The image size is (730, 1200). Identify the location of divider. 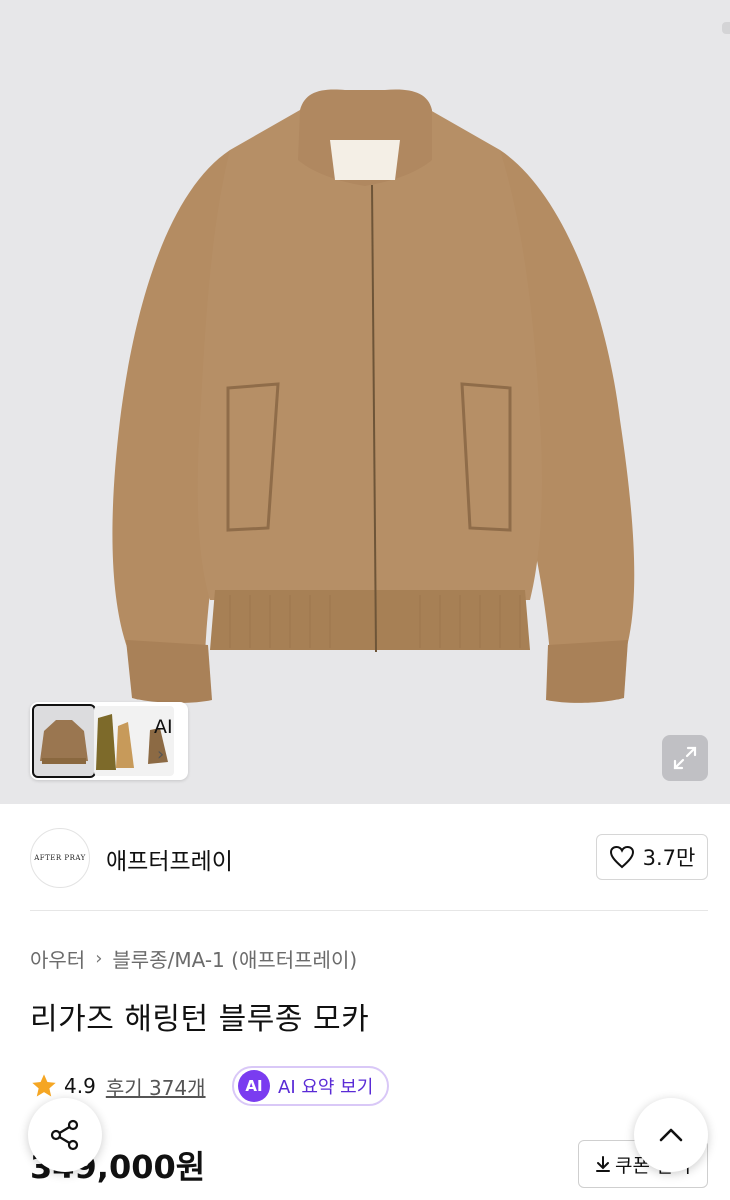
(369, 910).